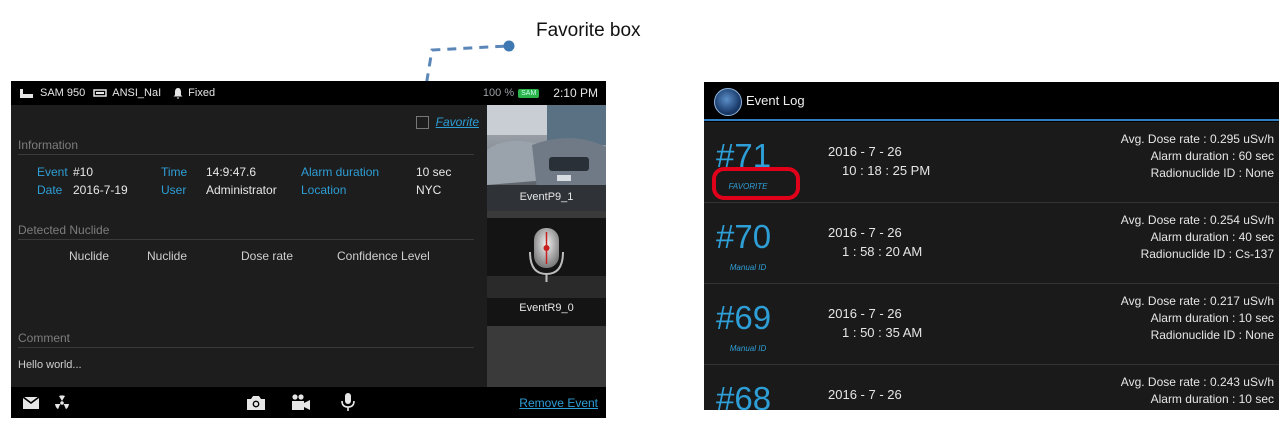 Image resolution: width=1288 pixels, height=428 pixels. Describe the element at coordinates (383, 256) in the screenshot. I see `confidence-level-column: Confidence Level` at that location.